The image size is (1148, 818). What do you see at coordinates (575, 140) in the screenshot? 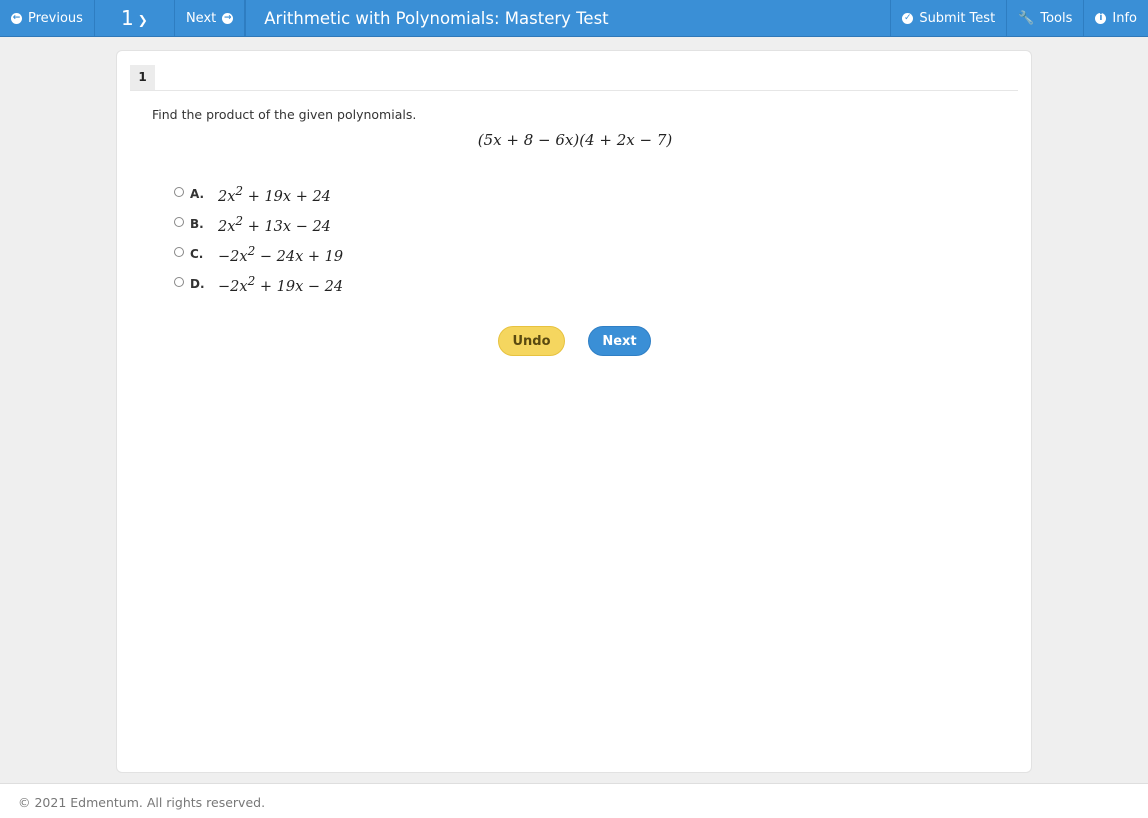
I see `polynomial-expression: (5x + 8 − 6x)(4 + 2x − 7)` at bounding box center [575, 140].